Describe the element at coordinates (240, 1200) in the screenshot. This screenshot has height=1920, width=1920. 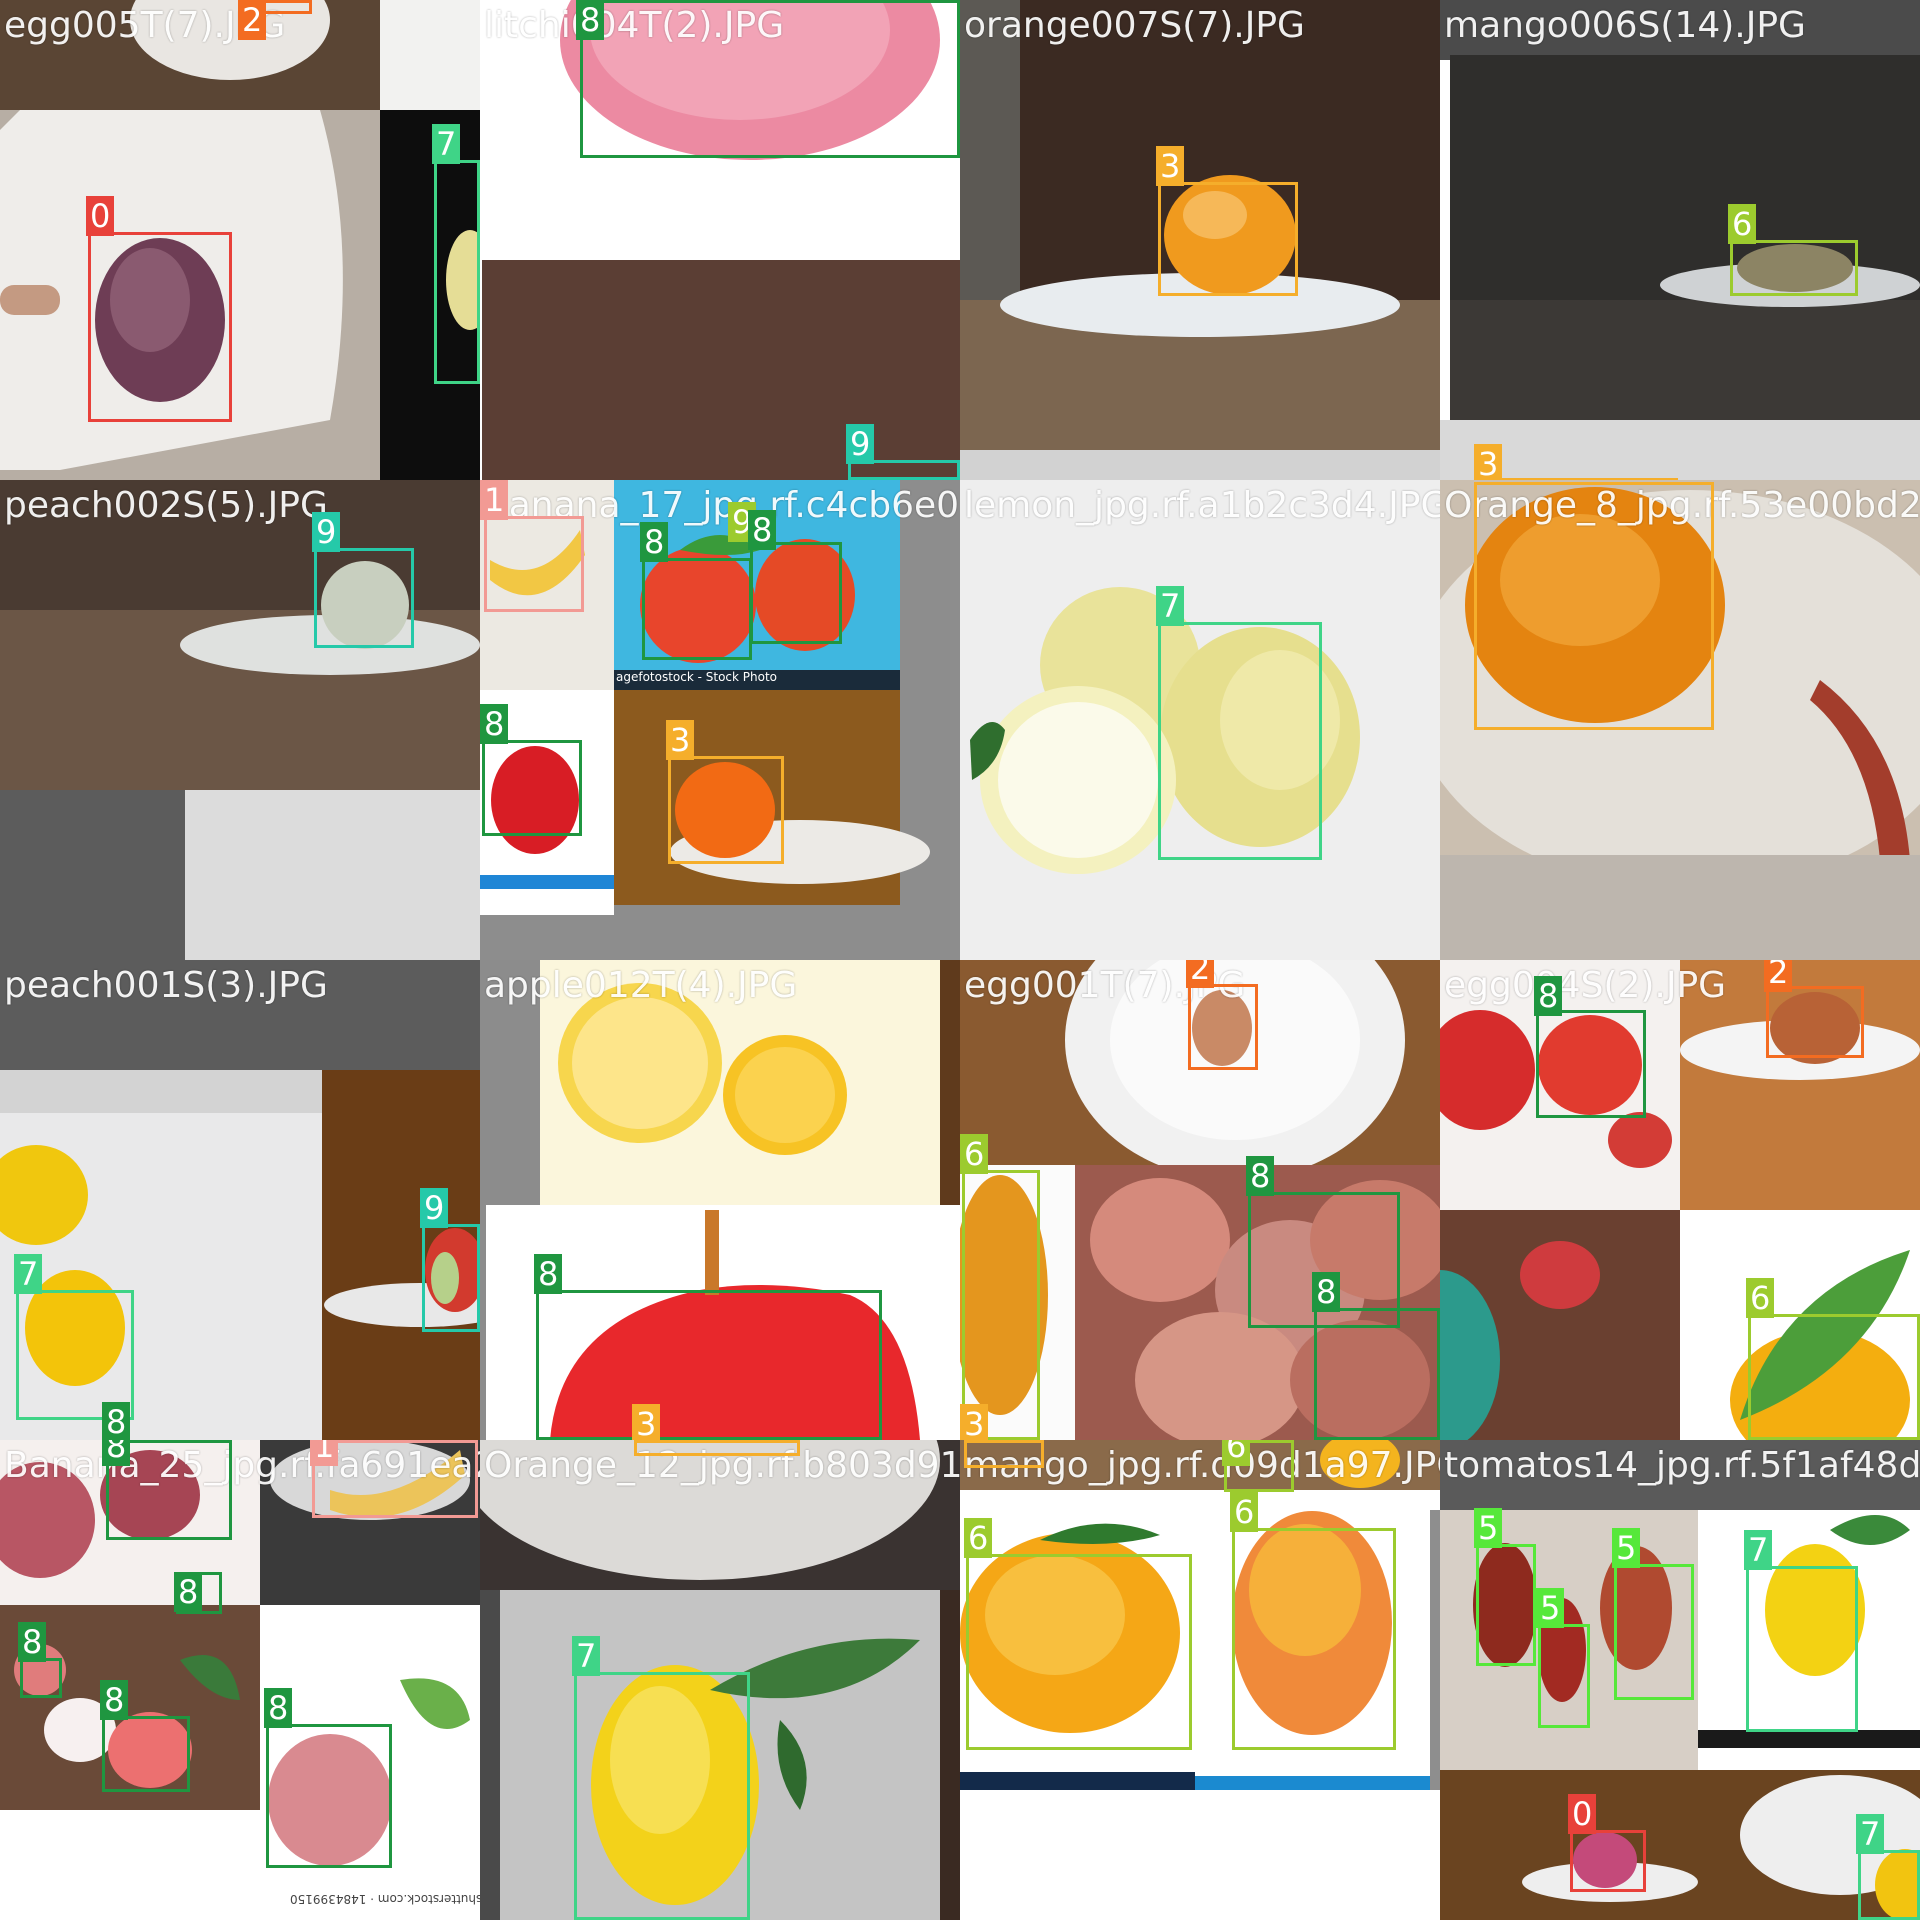
I see `tile-peach001s: peach001S(3).JPG 9 7 8` at that location.